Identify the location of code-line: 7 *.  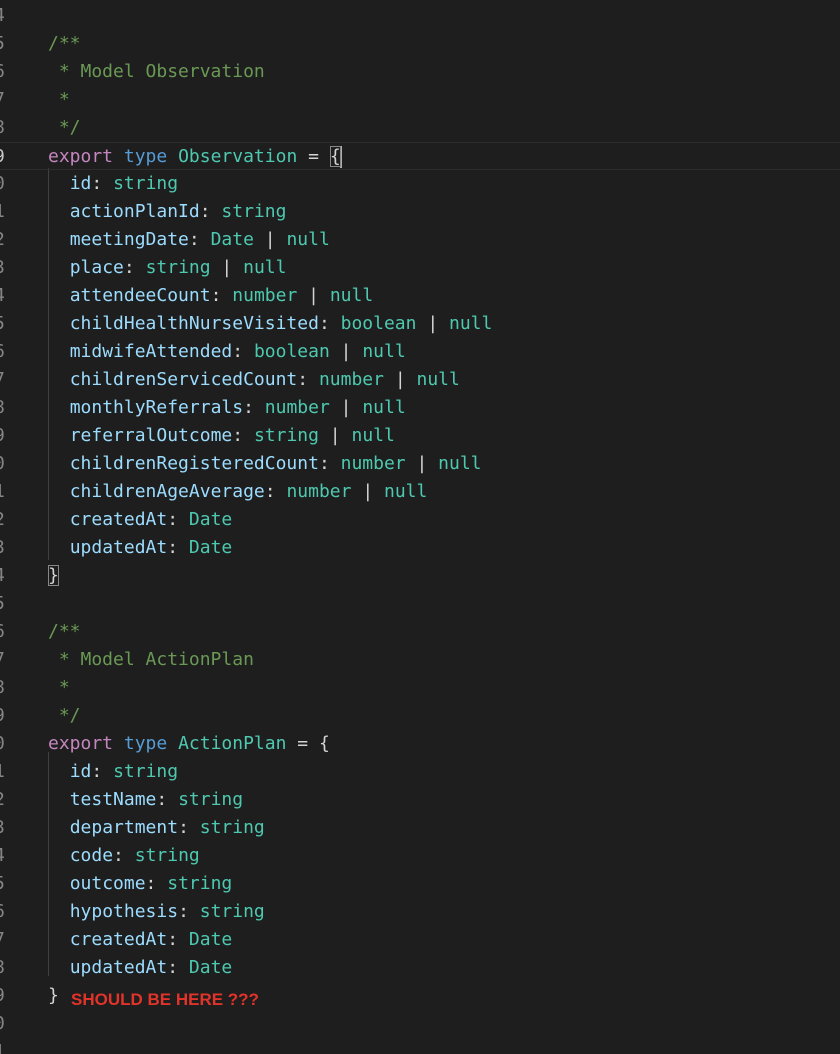
(420, 100).